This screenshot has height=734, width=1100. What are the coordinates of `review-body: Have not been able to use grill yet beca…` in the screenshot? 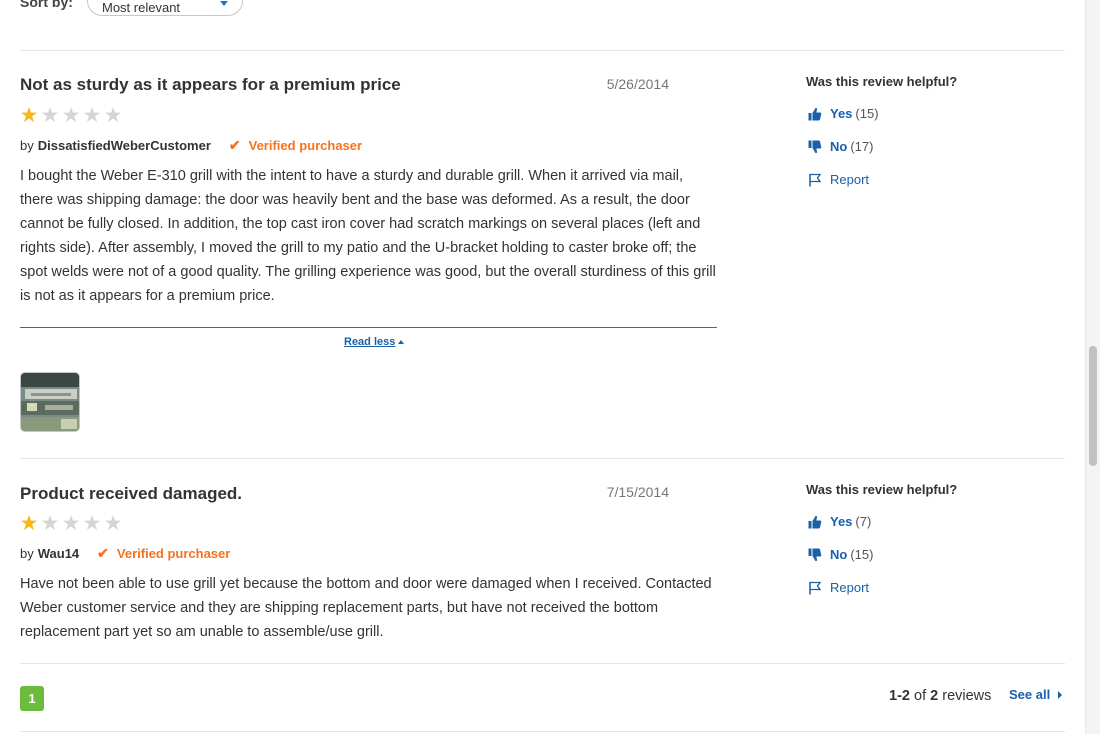 It's located at (366, 608).